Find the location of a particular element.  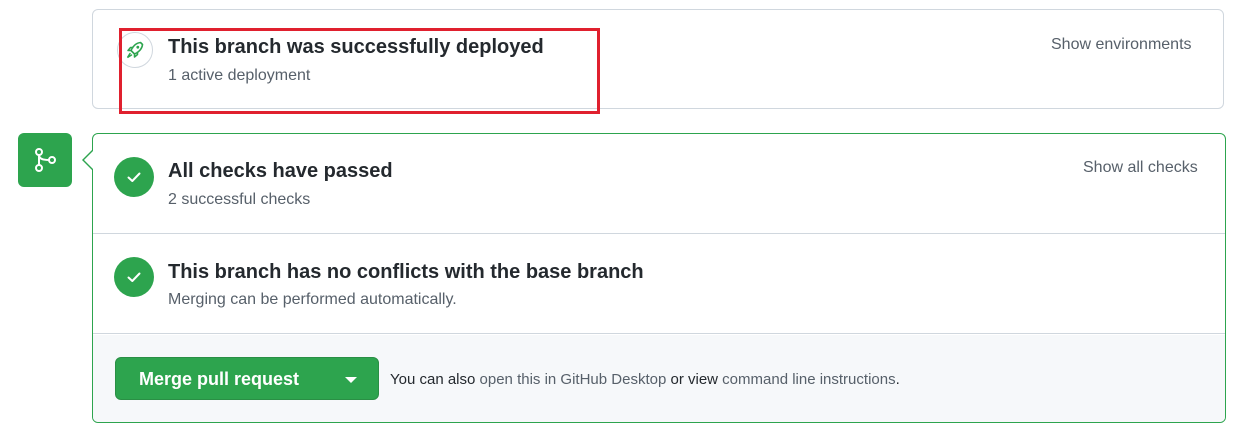

command-line-instructions-link: command line instructions is located at coordinates (808, 379).